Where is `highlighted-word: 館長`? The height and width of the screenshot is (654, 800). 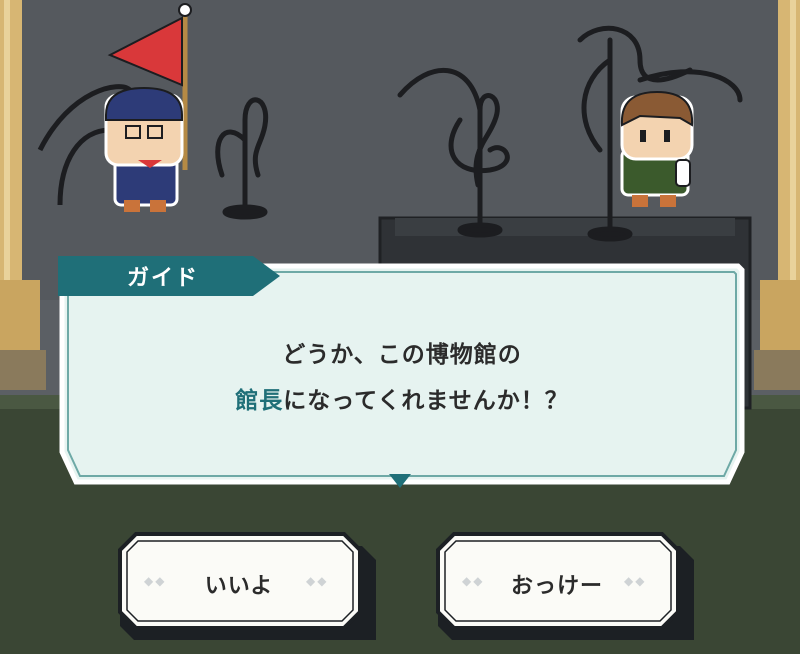
highlighted-word: 館長 is located at coordinates (259, 401).